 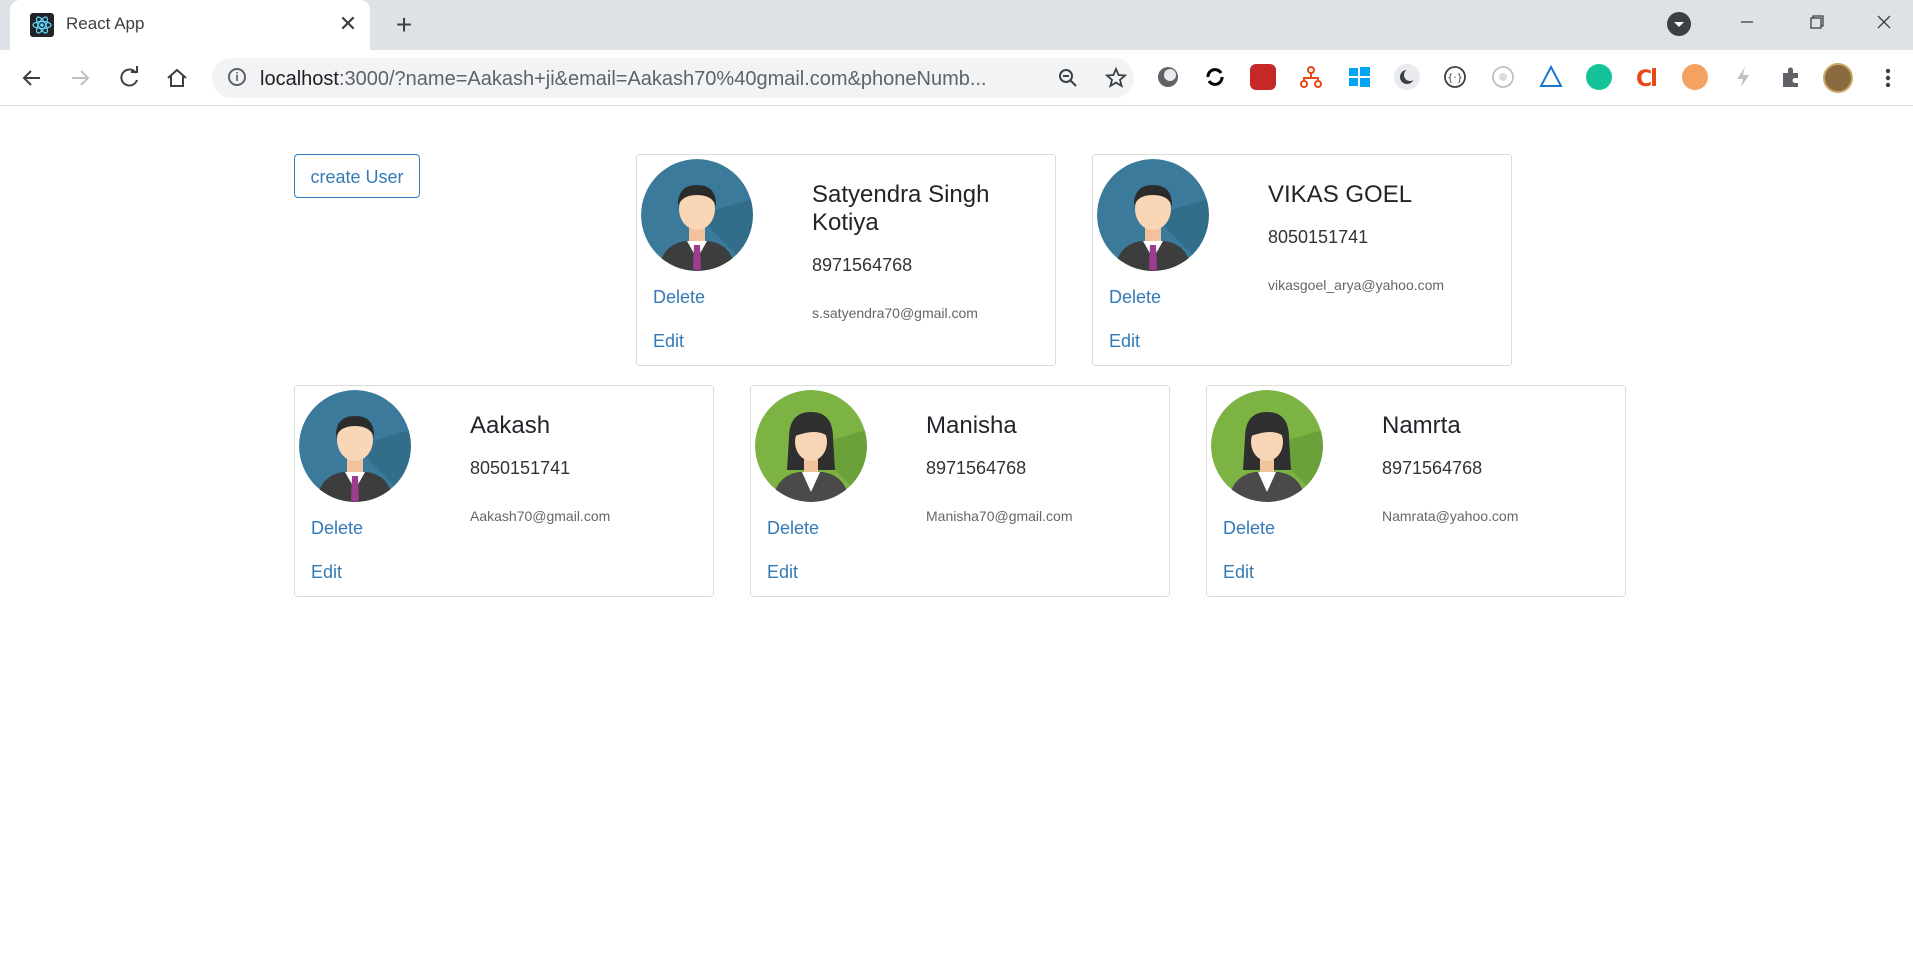 I want to click on close-window-icon, so click(x=1884, y=22).